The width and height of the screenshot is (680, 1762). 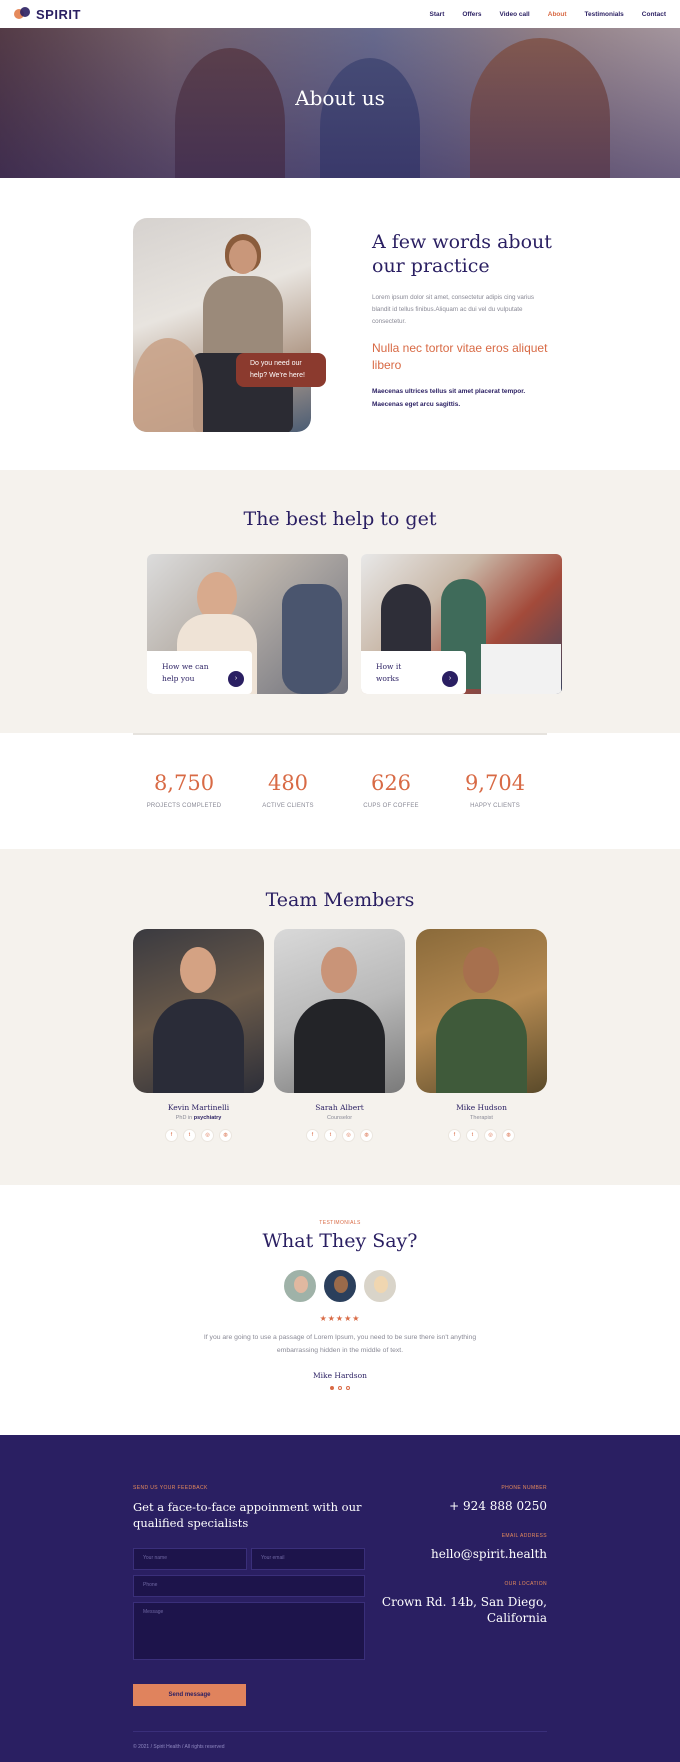 I want to click on nav-about: About, so click(x=557, y=14).